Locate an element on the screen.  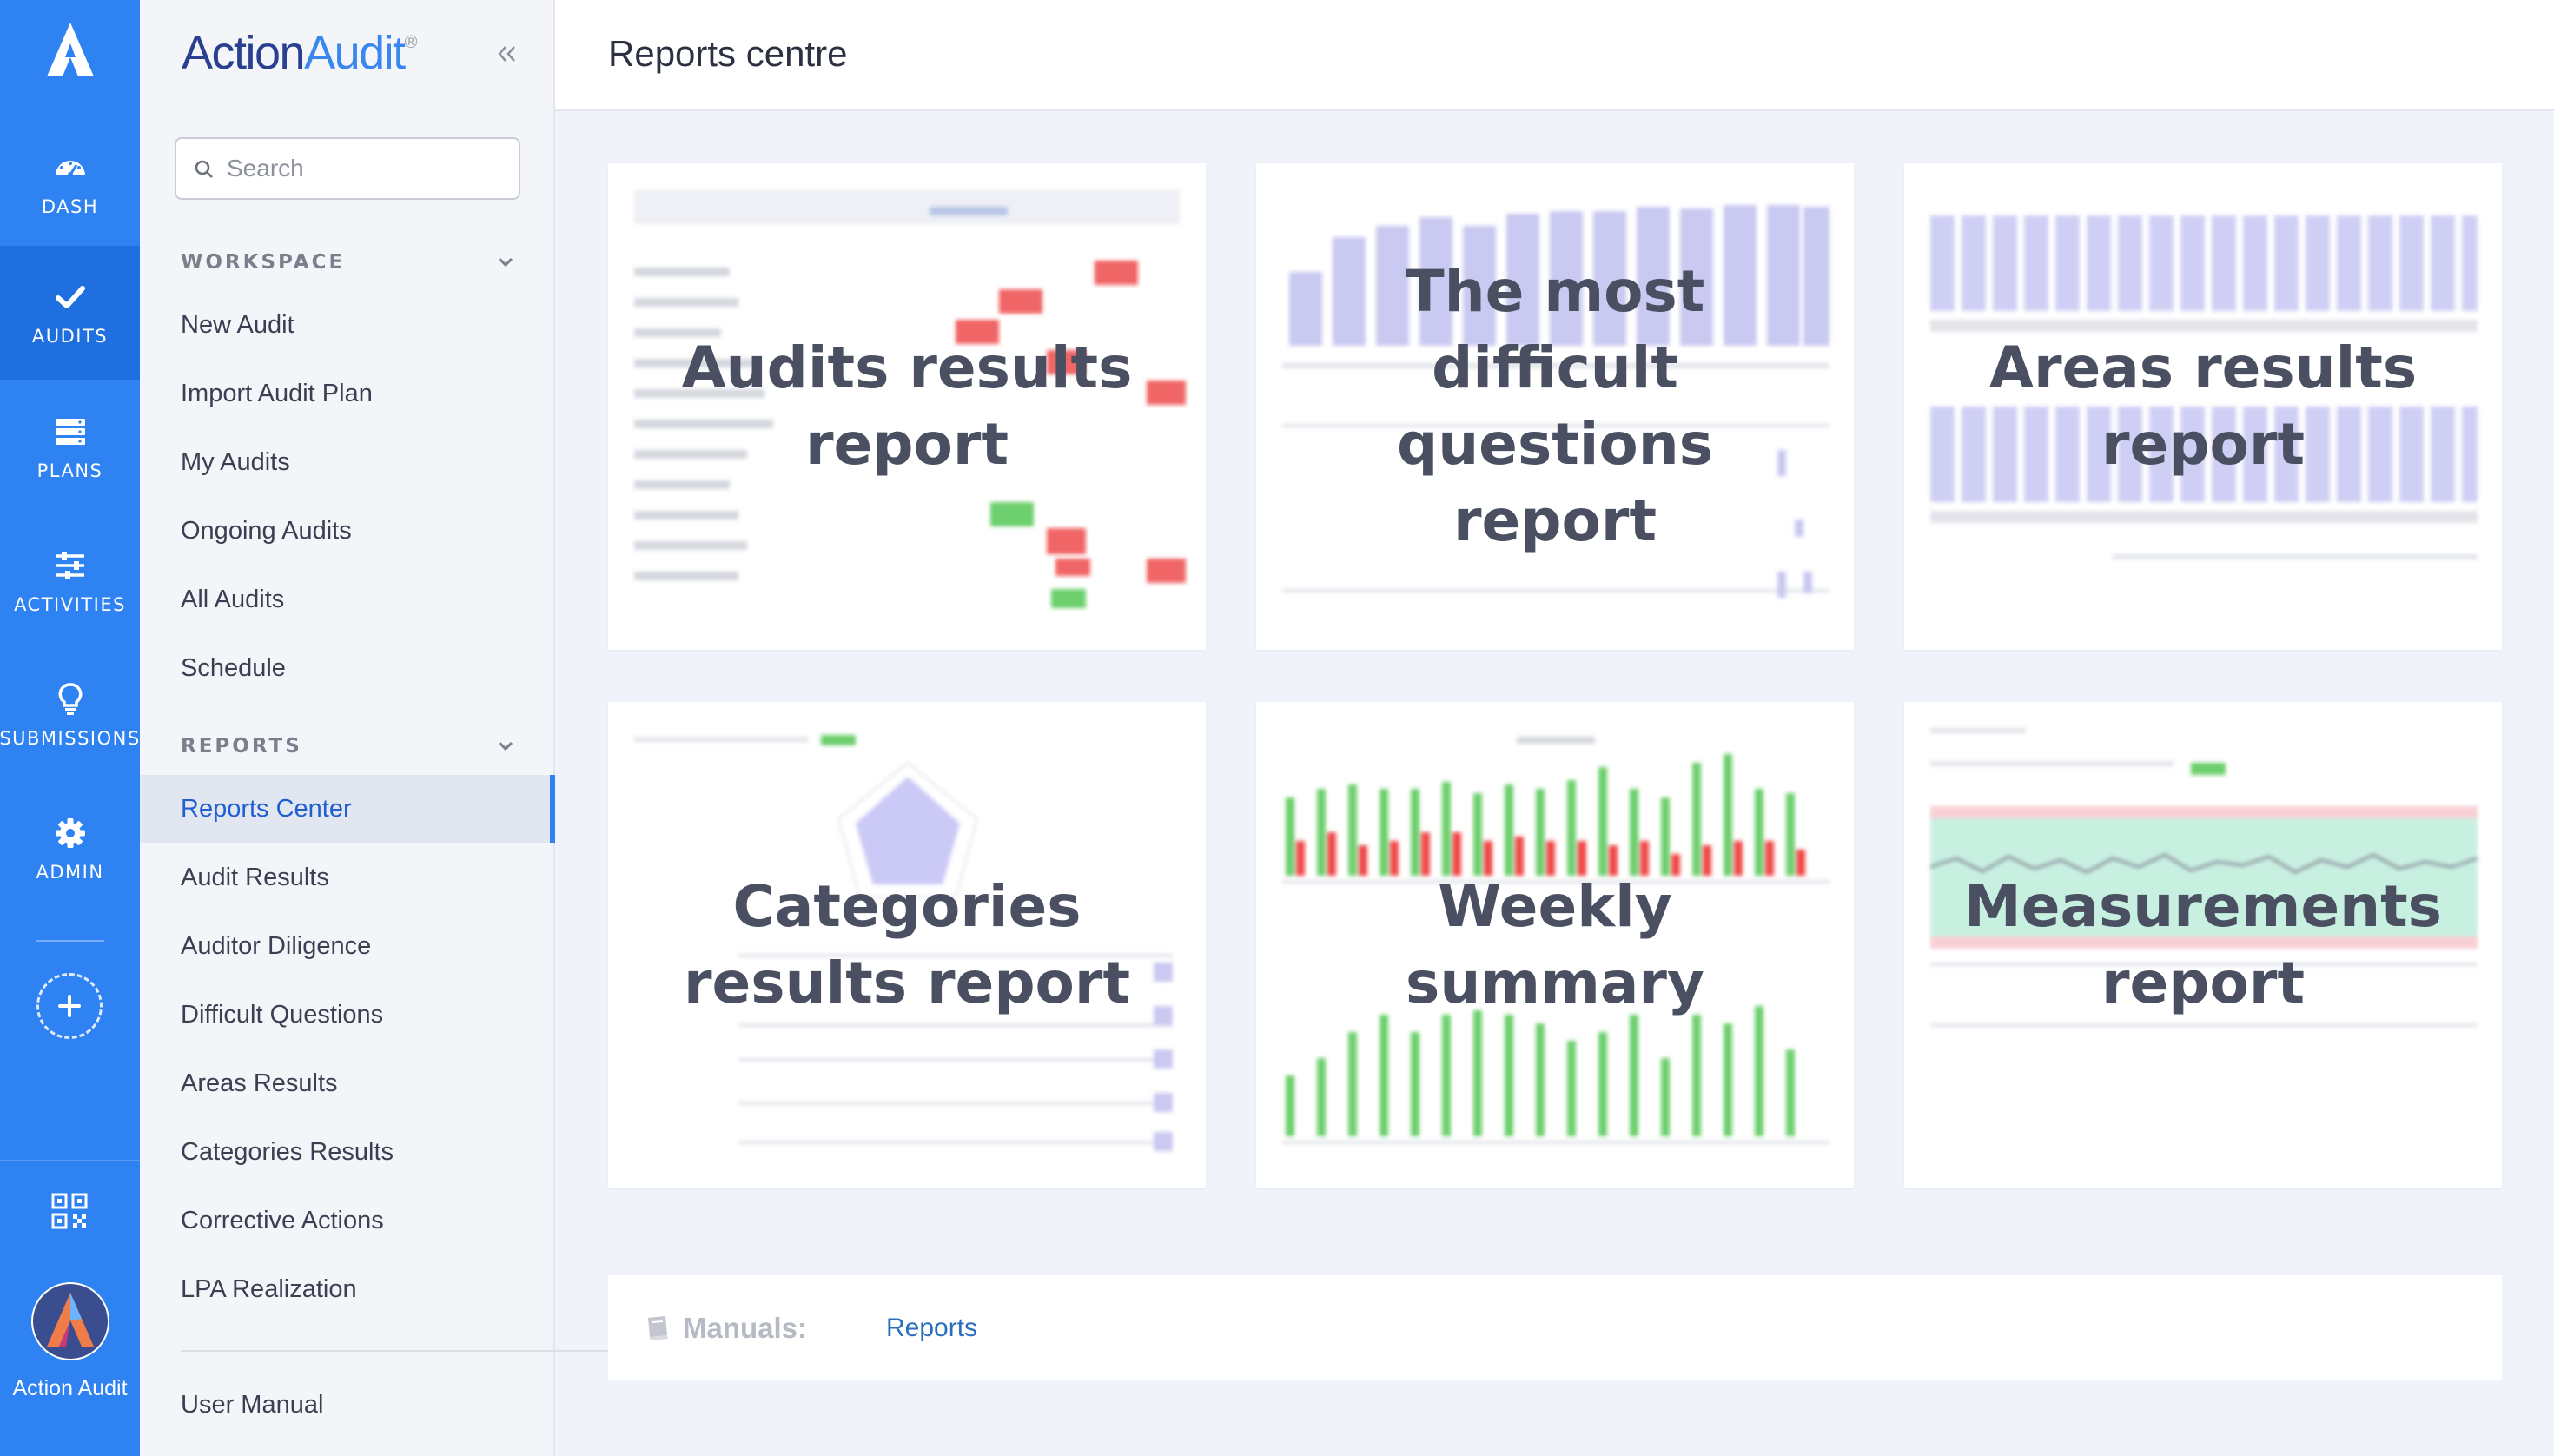
menu-item-categories-results: Categories Results is located at coordinates (347, 1152).